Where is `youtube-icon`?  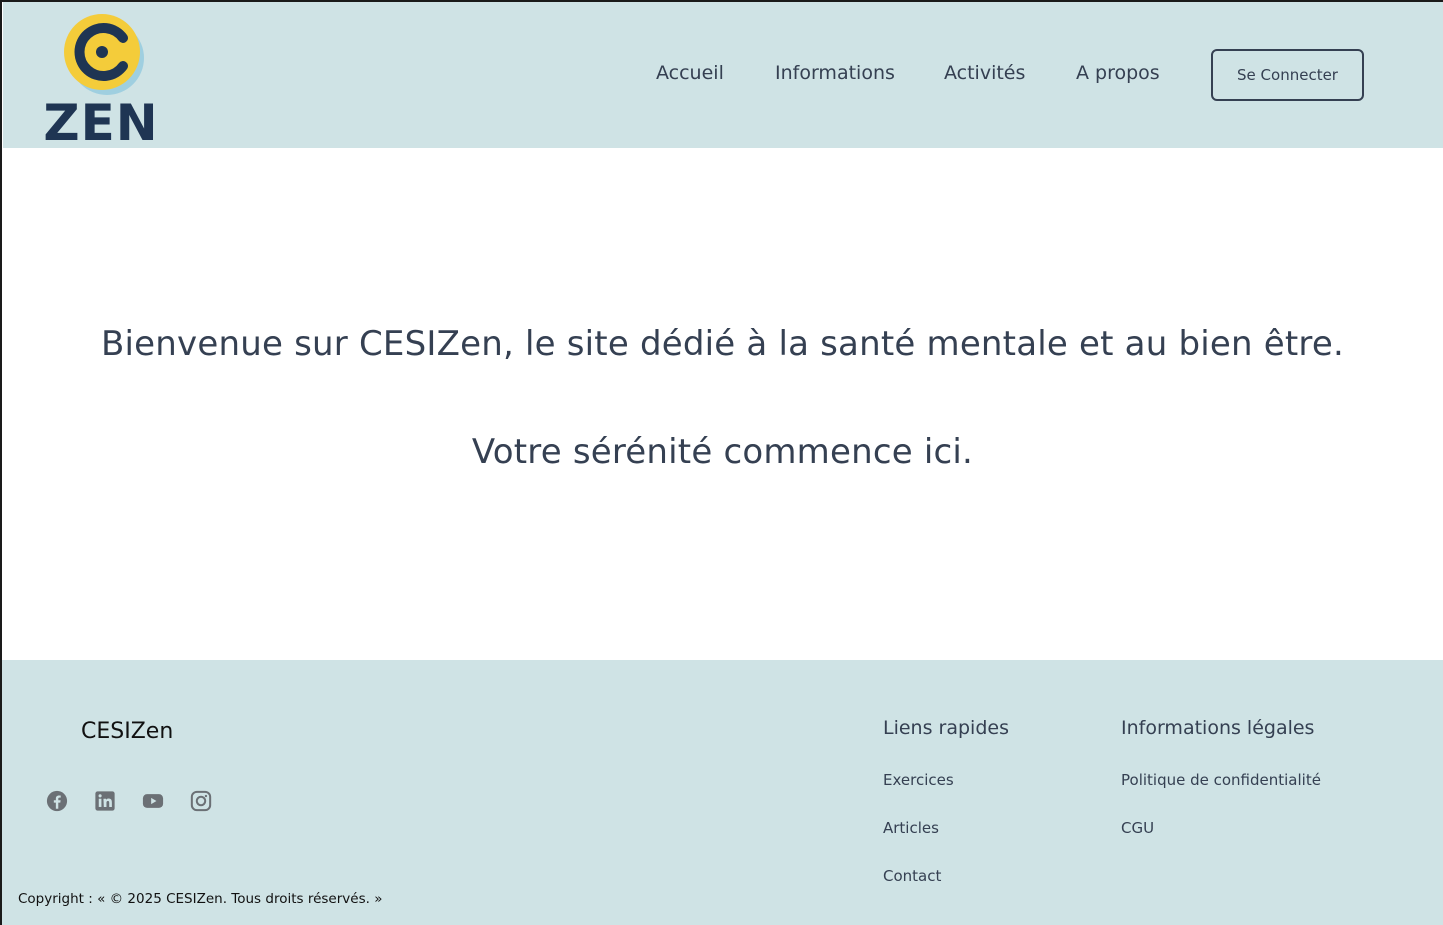 youtube-icon is located at coordinates (153, 801).